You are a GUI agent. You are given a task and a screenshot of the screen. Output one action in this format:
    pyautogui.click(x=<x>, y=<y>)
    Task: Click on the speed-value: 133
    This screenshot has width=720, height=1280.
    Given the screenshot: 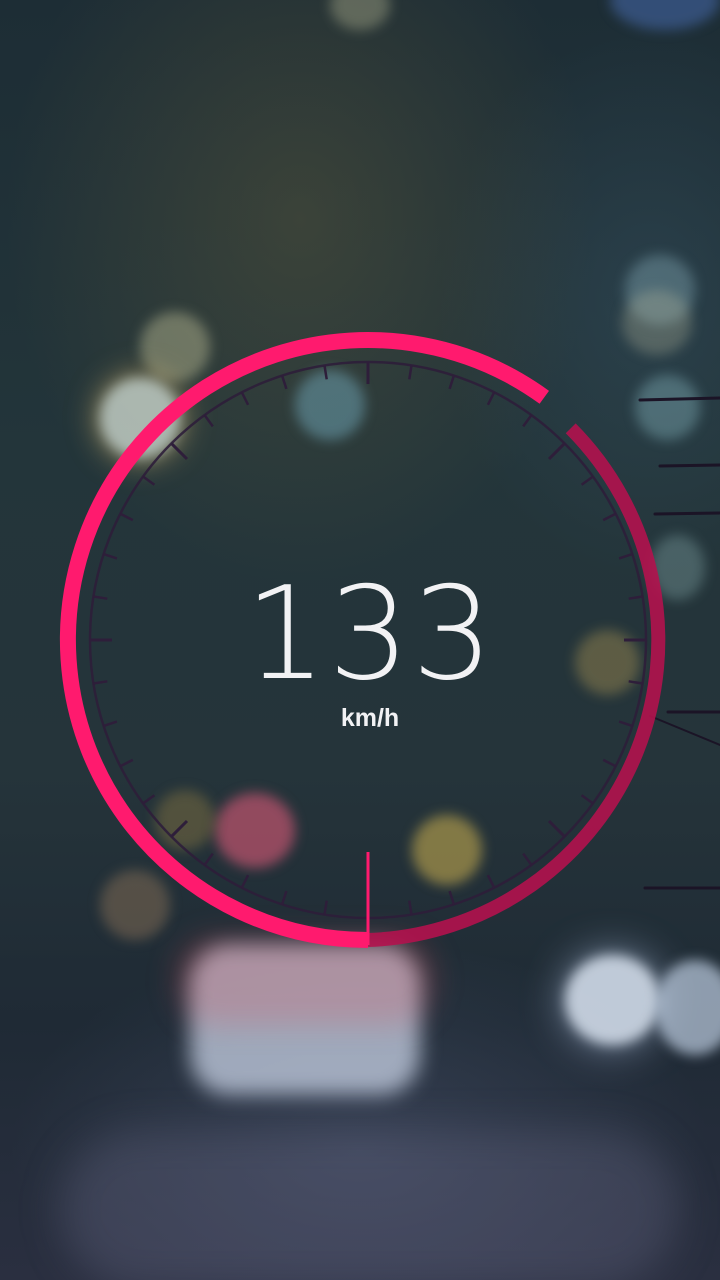 What is the action you would take?
    pyautogui.click(x=370, y=634)
    